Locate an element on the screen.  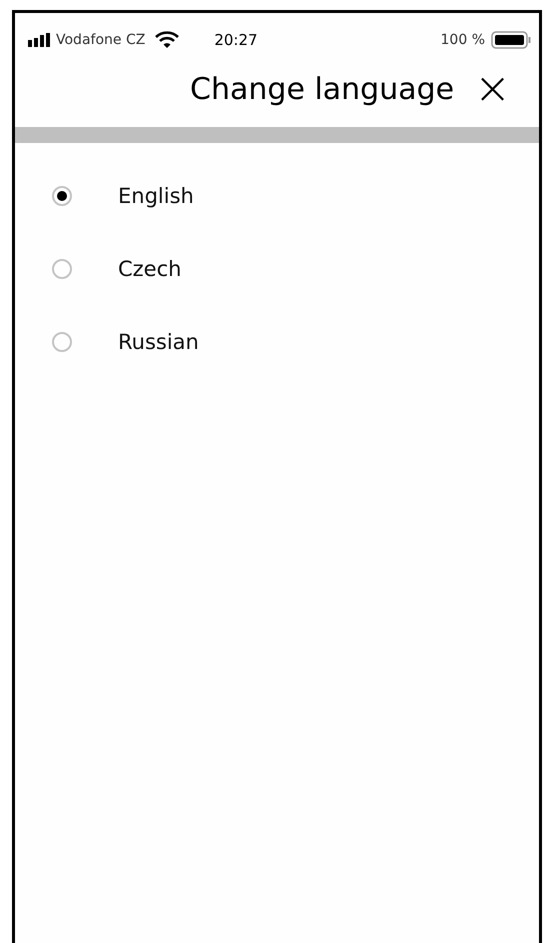
close-button: × is located at coordinates (492, 89).